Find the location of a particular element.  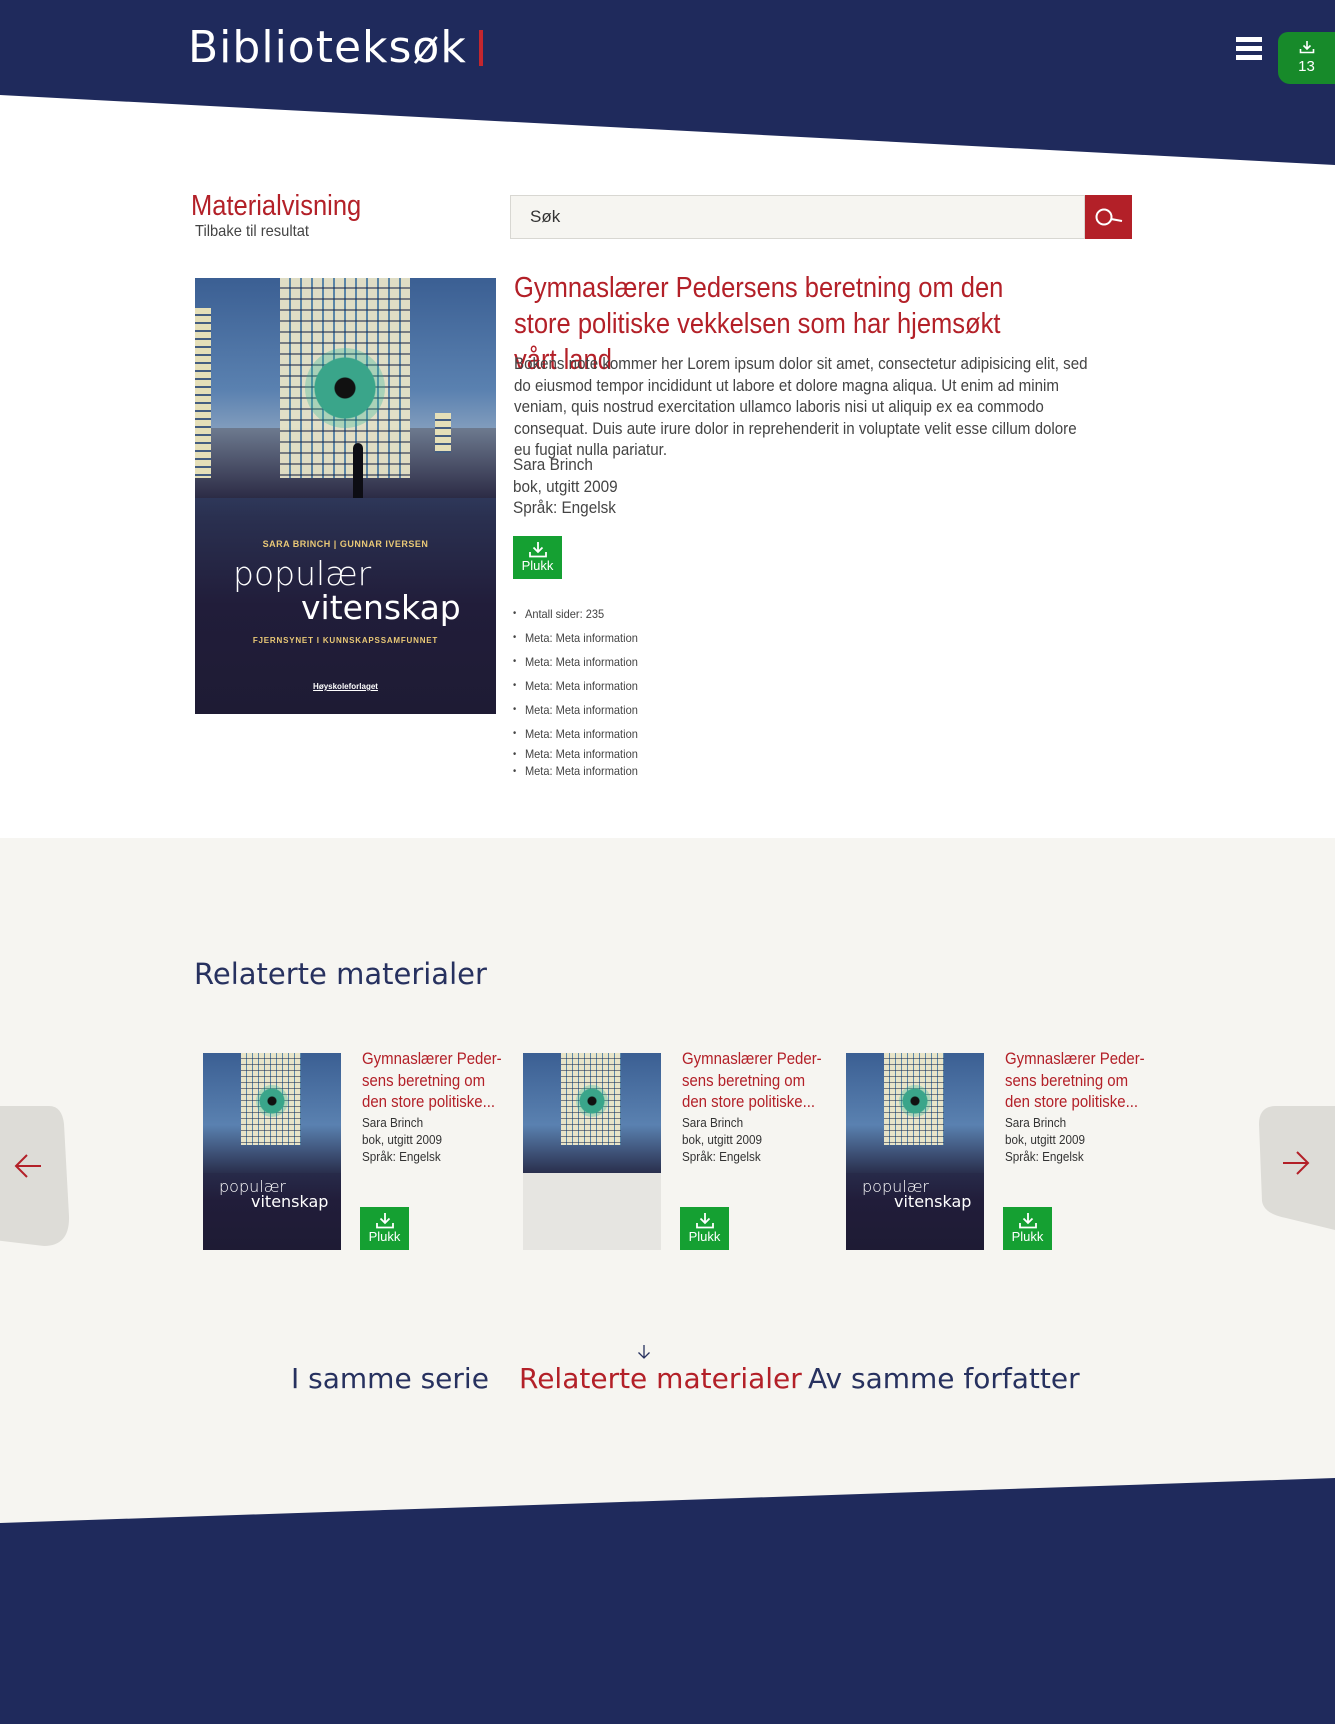

pick-button: Plukk is located at coordinates (537, 557).